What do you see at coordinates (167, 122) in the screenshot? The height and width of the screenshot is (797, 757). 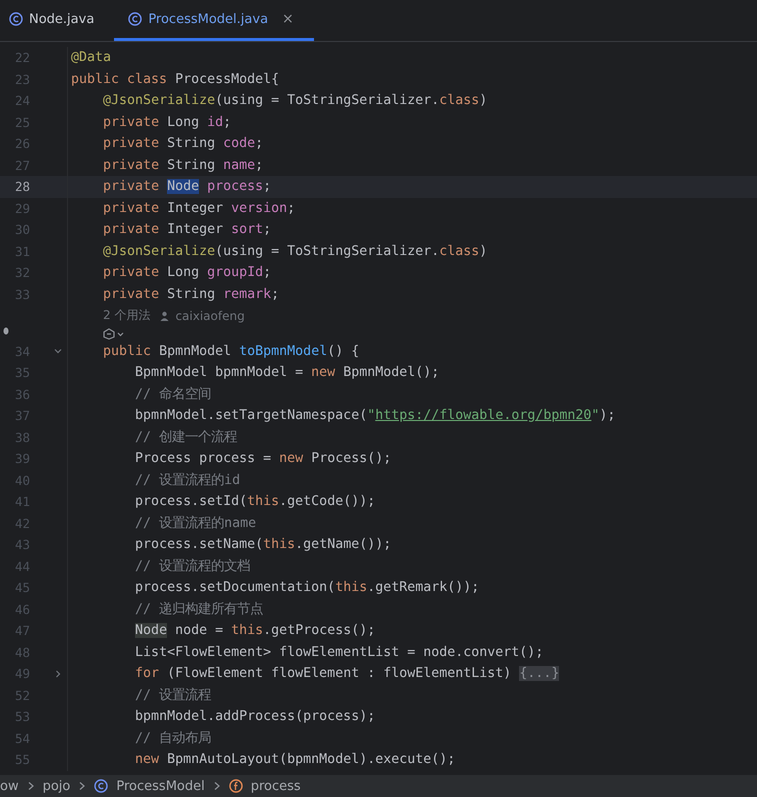 I see `code-line: private Long id;` at bounding box center [167, 122].